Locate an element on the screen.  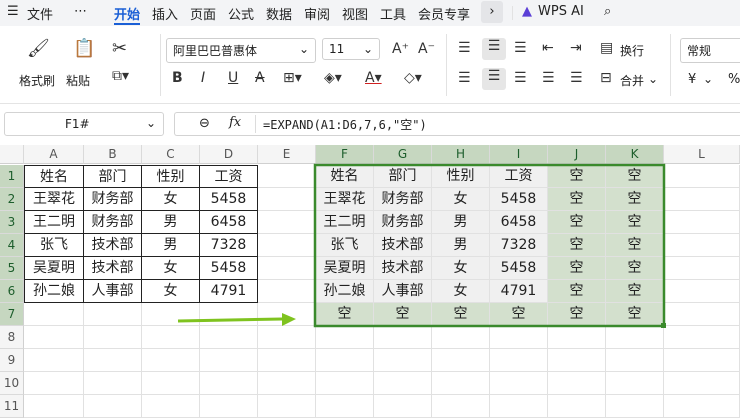
italic-icon: I is located at coordinates (203, 78).